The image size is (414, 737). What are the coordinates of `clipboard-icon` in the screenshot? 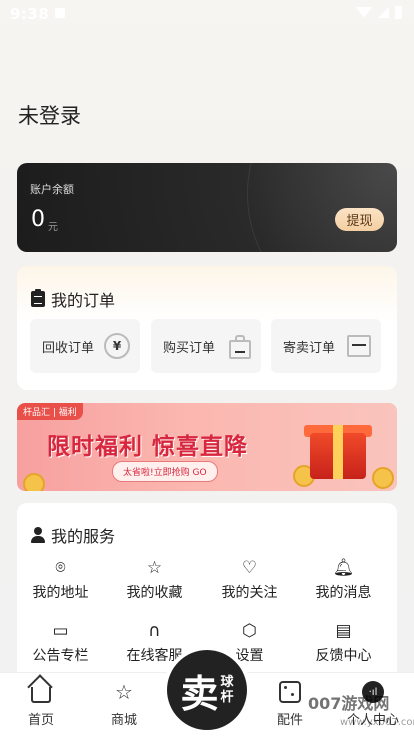 It's located at (38, 298).